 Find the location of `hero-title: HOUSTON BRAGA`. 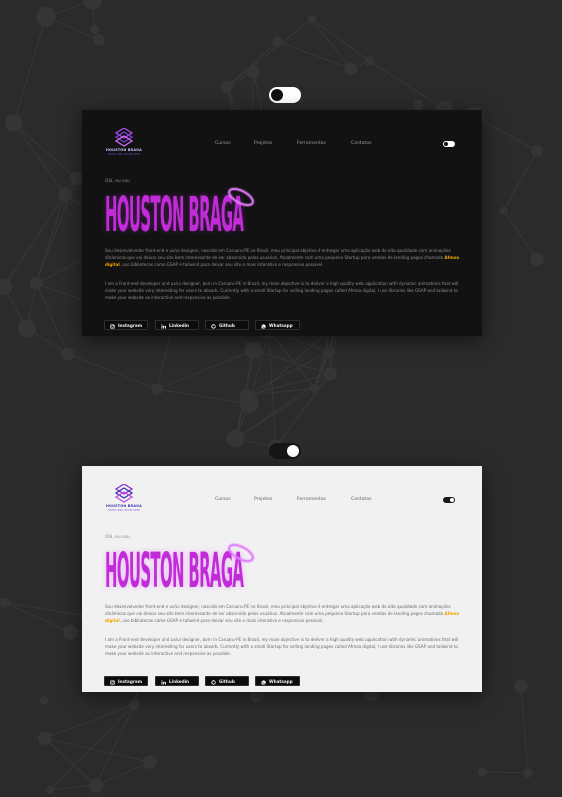

hero-title: HOUSTON BRAGA is located at coordinates (185, 570).